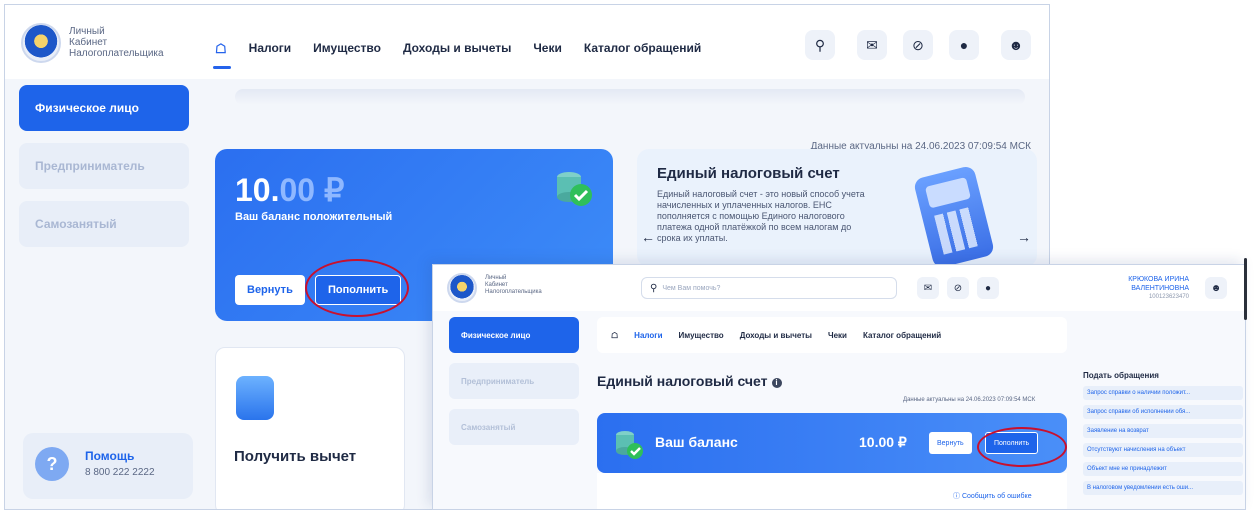 Image resolution: width=1256 pixels, height=510 pixels. Describe the element at coordinates (295, 456) in the screenshot. I see `deduction-label: Получить вычет` at that location.